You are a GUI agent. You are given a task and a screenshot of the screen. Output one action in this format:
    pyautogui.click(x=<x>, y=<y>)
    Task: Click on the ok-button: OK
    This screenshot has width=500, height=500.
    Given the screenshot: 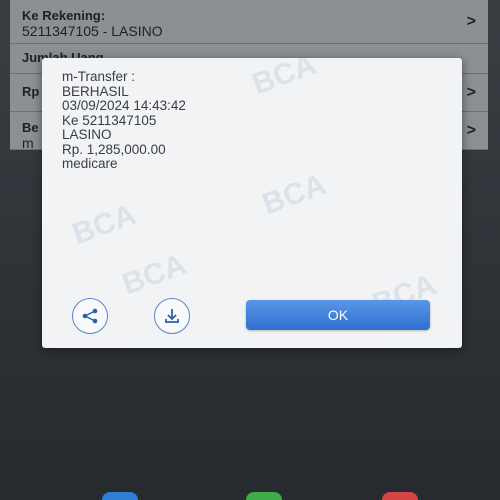 What is the action you would take?
    pyautogui.click(x=338, y=315)
    